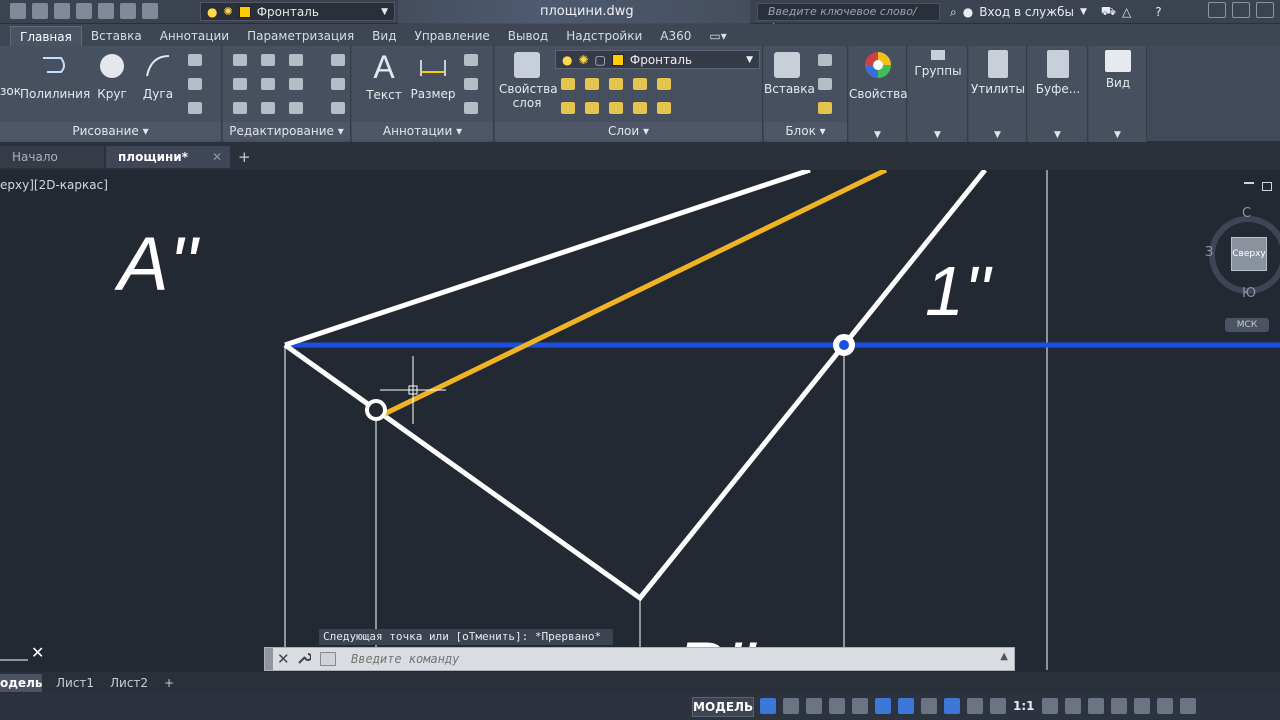  I want to click on offset-icon, so click(338, 108).